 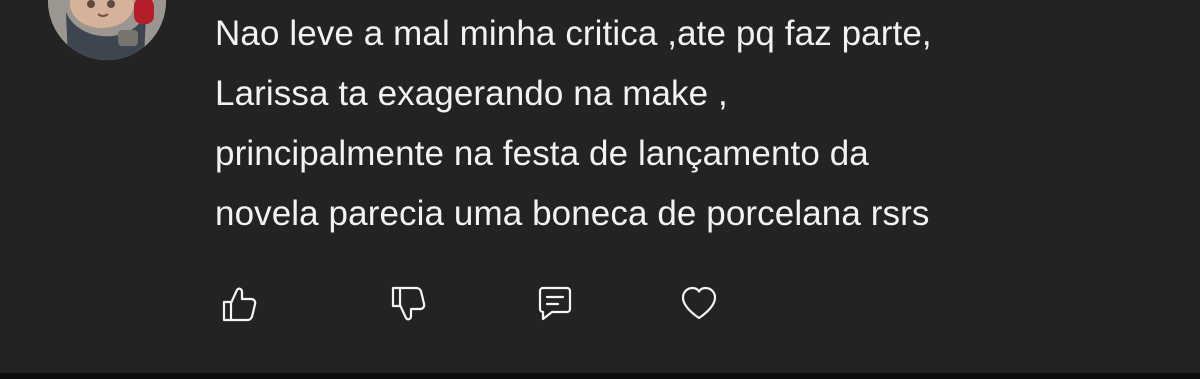 I want to click on reply-button, so click(x=555, y=304).